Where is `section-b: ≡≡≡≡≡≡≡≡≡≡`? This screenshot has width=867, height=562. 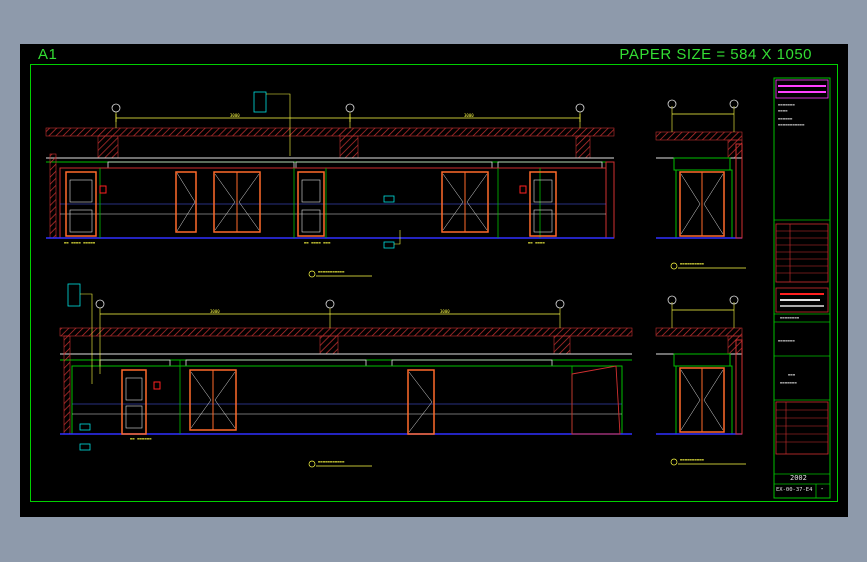 section-b: ≡≡≡≡≡≡≡≡≡≡ is located at coordinates (700, 380).